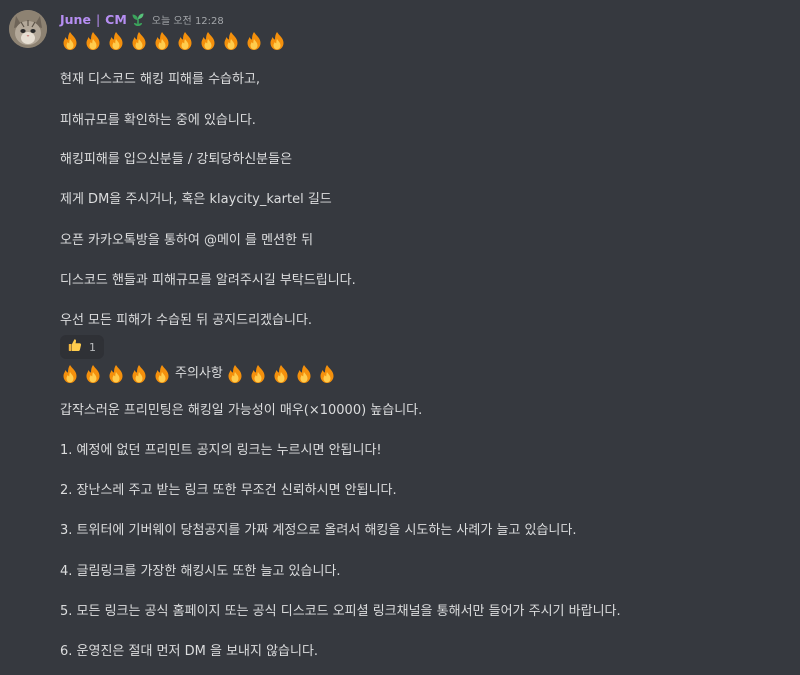  I want to click on message-line: 1. 예정에 없던 프리민트 공지의 링크는 누르시면 안됩니다!, so click(221, 450).